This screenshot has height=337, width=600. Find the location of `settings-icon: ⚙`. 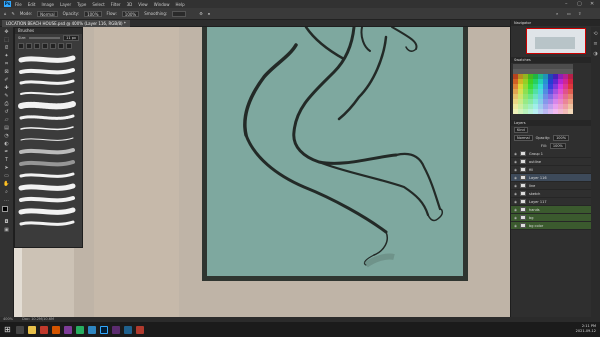

settings-icon: ⚙ is located at coordinates (201, 13).